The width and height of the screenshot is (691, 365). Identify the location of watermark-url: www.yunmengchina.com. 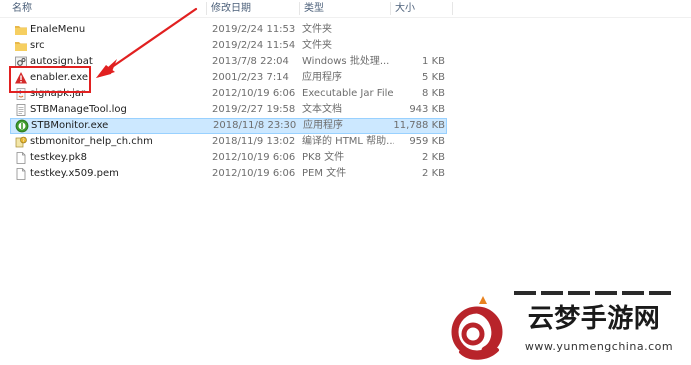
(599, 346).